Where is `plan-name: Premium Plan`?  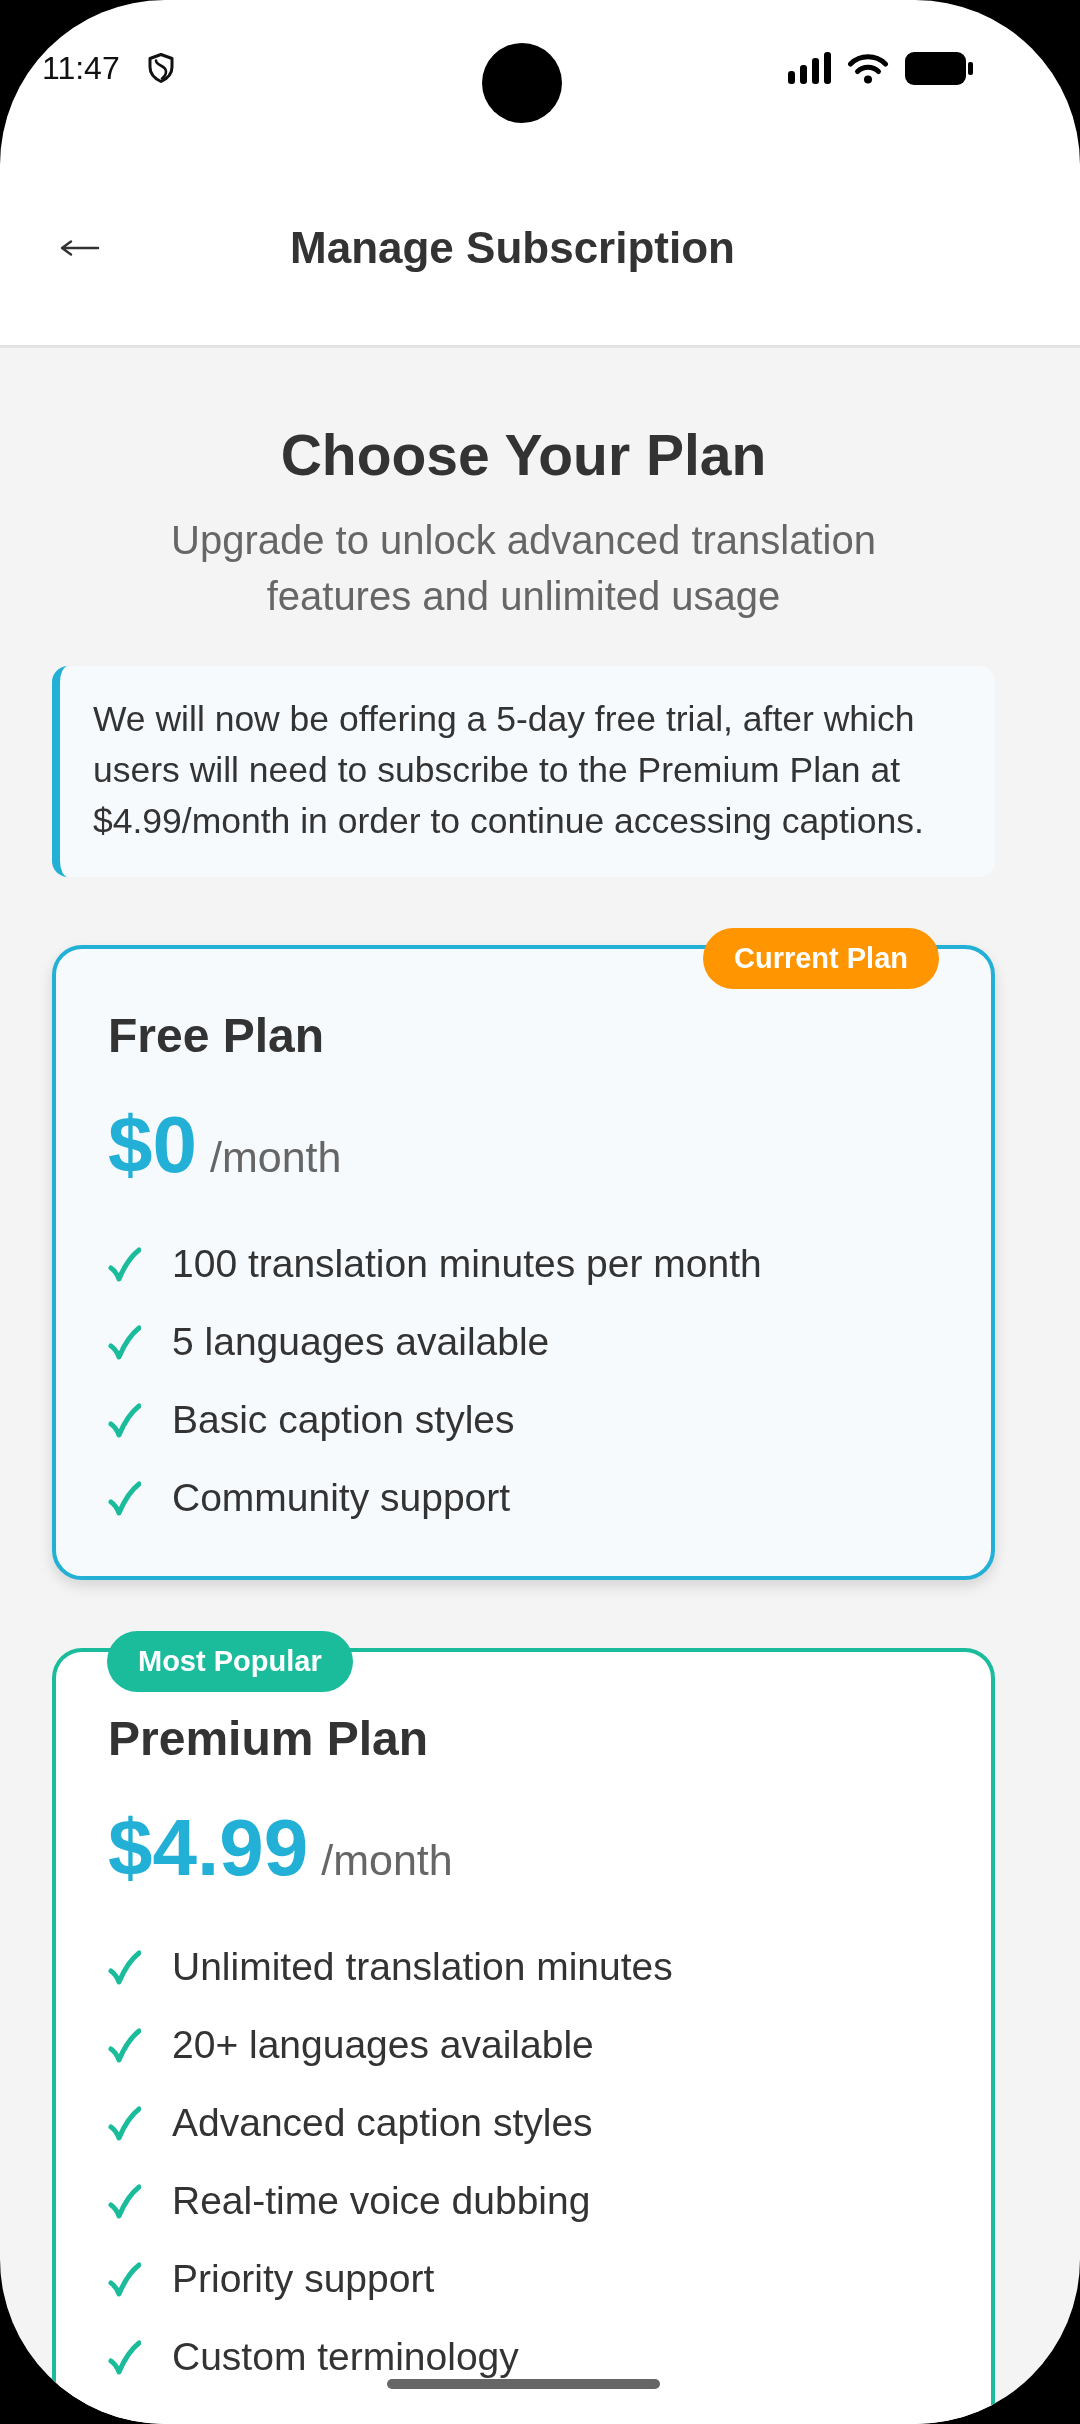 plan-name: Premium Plan is located at coordinates (269, 1739).